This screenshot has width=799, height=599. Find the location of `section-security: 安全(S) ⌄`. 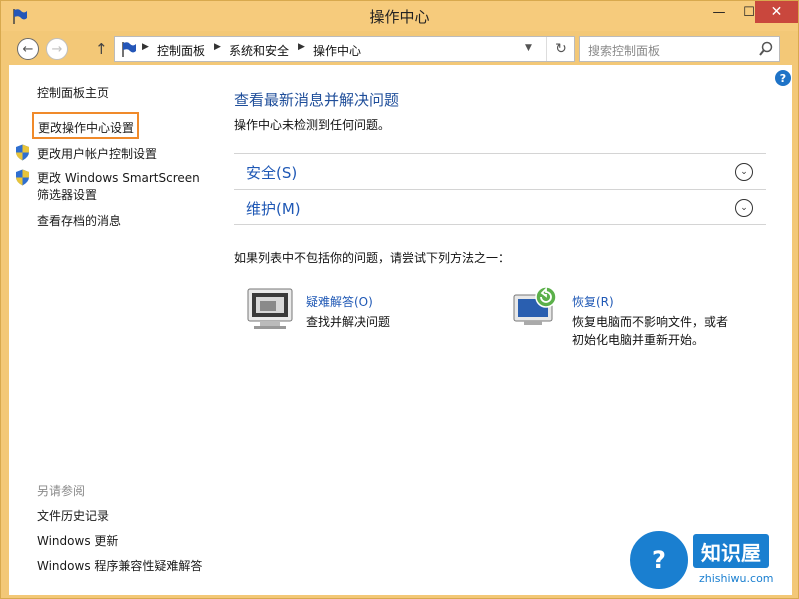

section-security: 安全(S) ⌄ is located at coordinates (500, 171).